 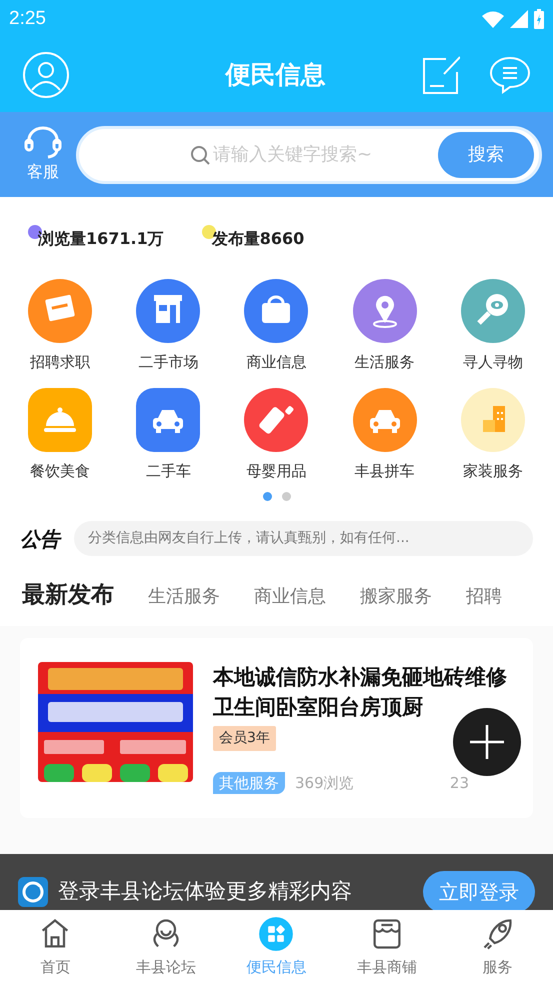 What do you see at coordinates (384, 471) in the screenshot?
I see `category-label: 丰县拼车` at bounding box center [384, 471].